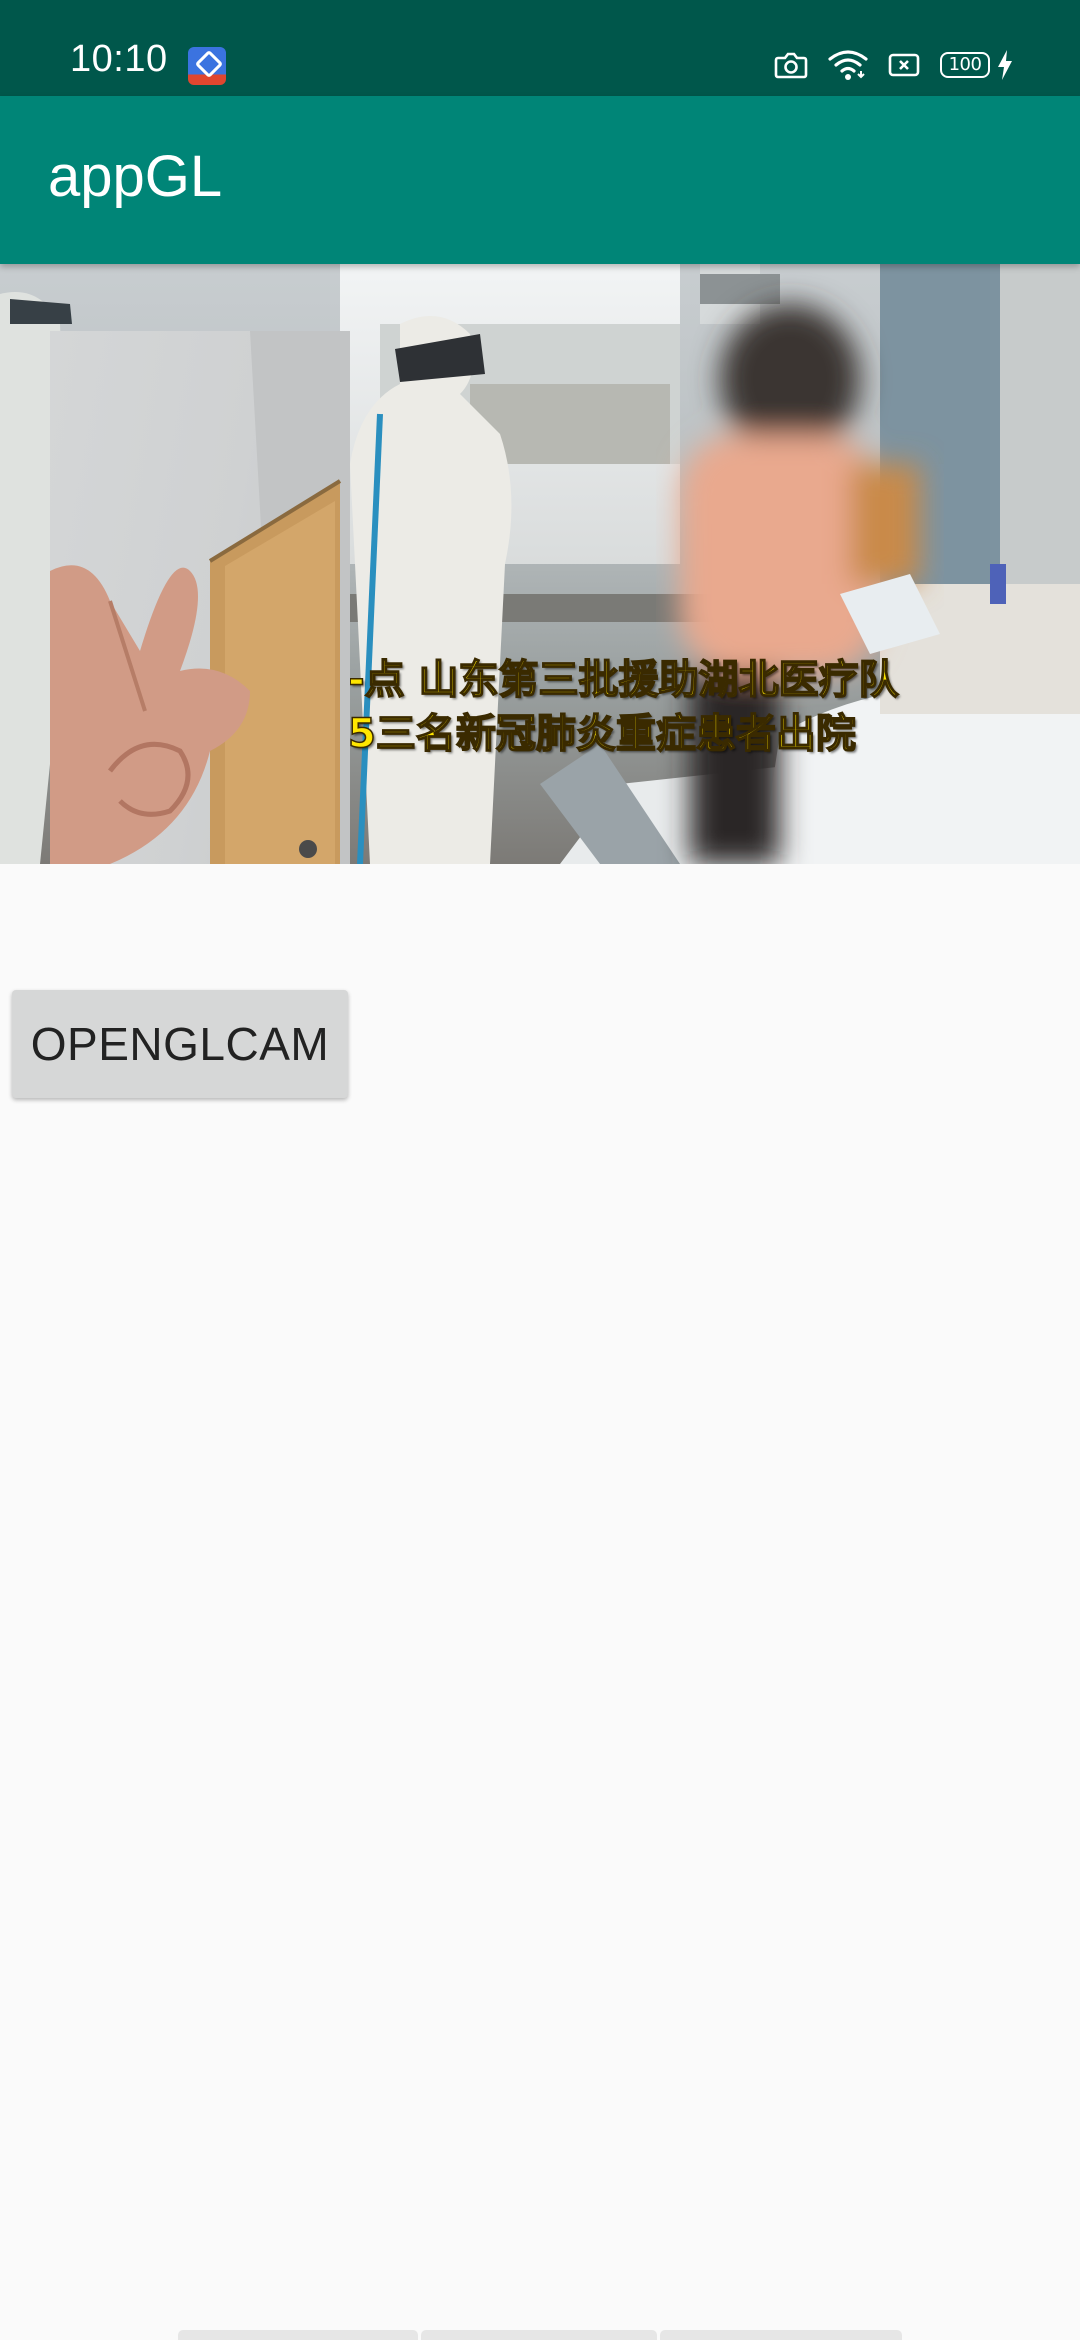  Describe the element at coordinates (135, 176) in the screenshot. I see `app-title: appGL` at that location.